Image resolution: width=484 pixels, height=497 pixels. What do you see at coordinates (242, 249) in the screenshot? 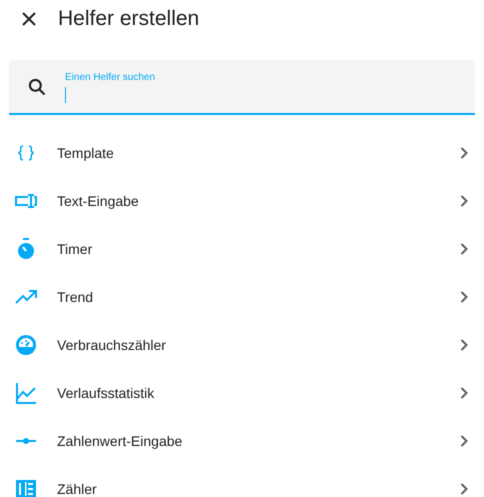
I see `helper-list-item: Timer` at bounding box center [242, 249].